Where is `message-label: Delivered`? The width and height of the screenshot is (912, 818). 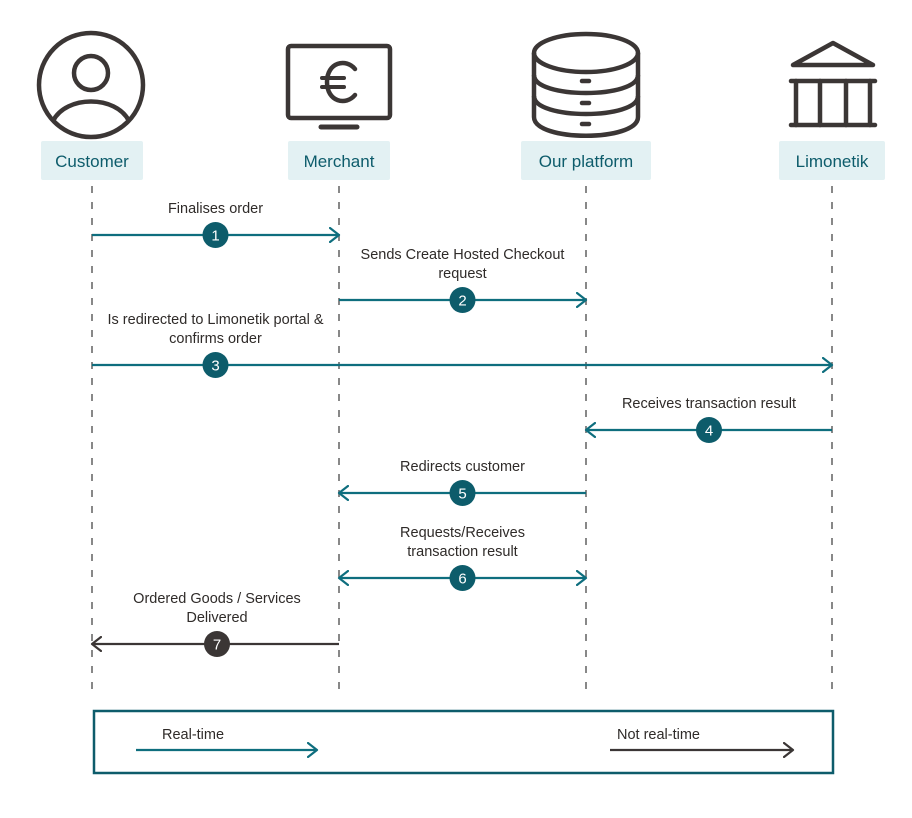
message-label: Delivered is located at coordinates (216, 618).